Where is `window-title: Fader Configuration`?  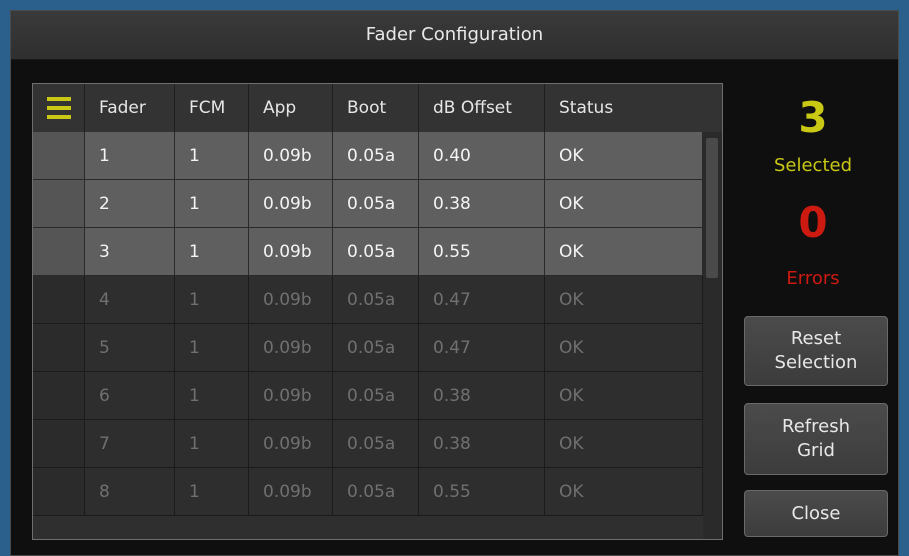 window-title: Fader Configuration is located at coordinates (454, 35).